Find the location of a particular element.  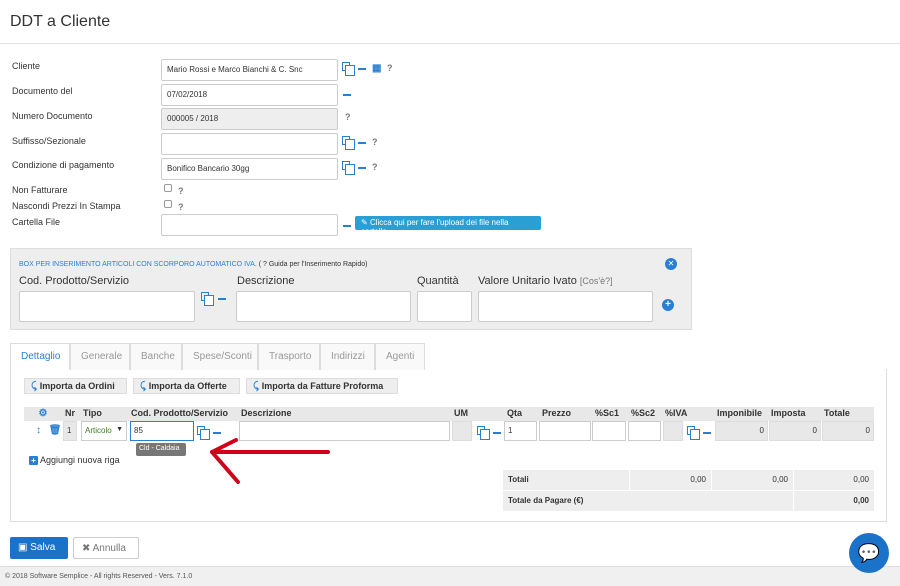

col-iva: %IVA is located at coordinates (688, 414).